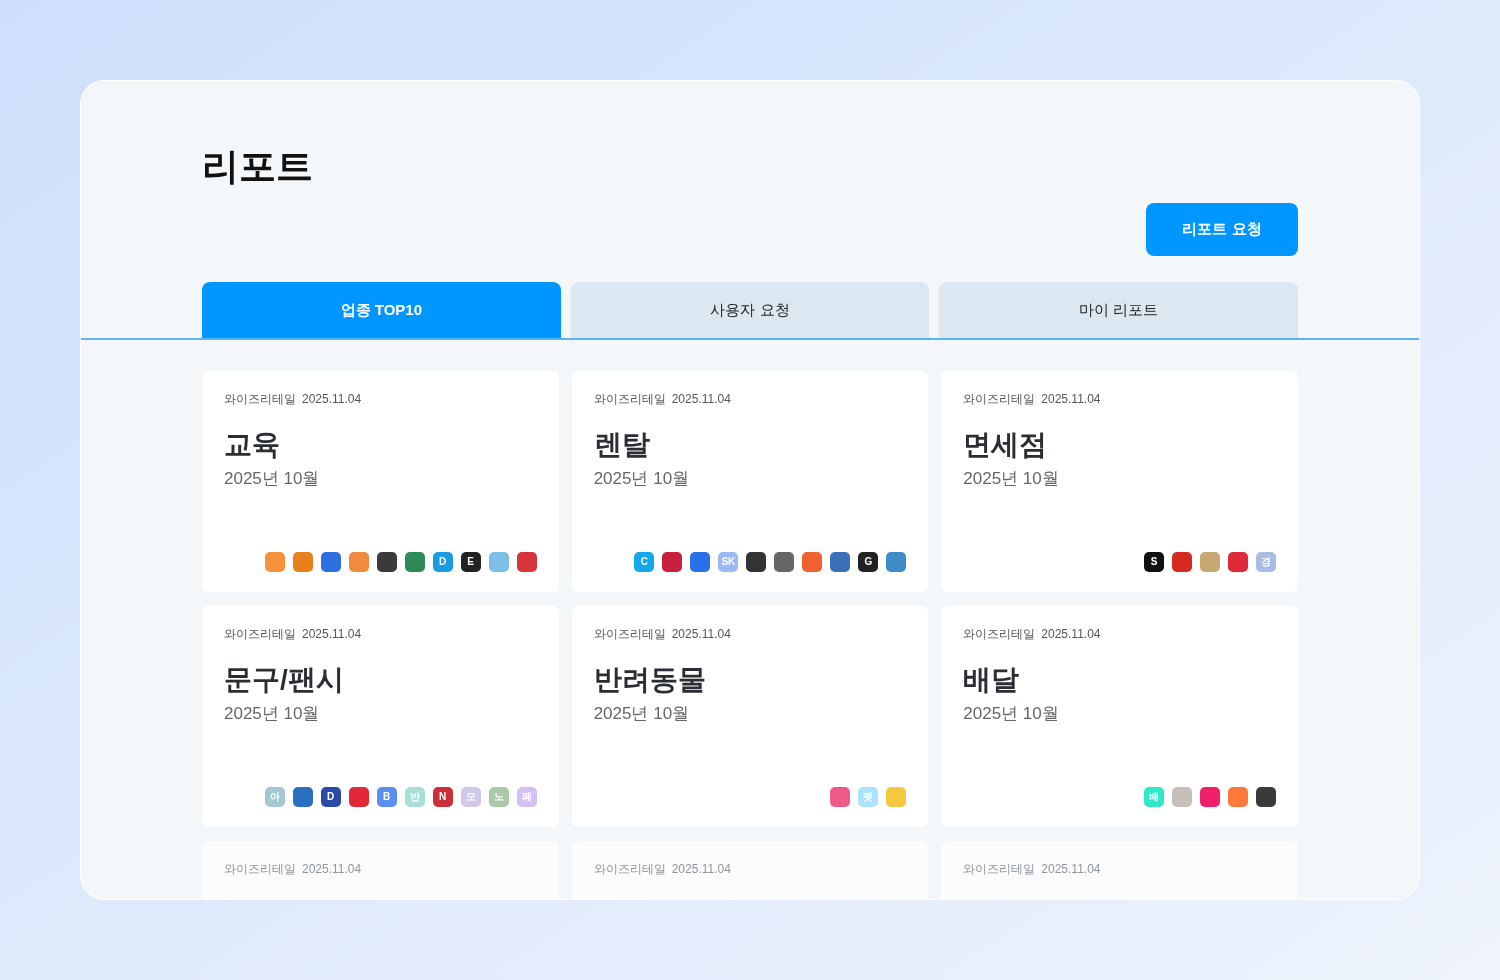  Describe the element at coordinates (386, 797) in the screenshot. I see `brand-logo-icon: B` at that location.